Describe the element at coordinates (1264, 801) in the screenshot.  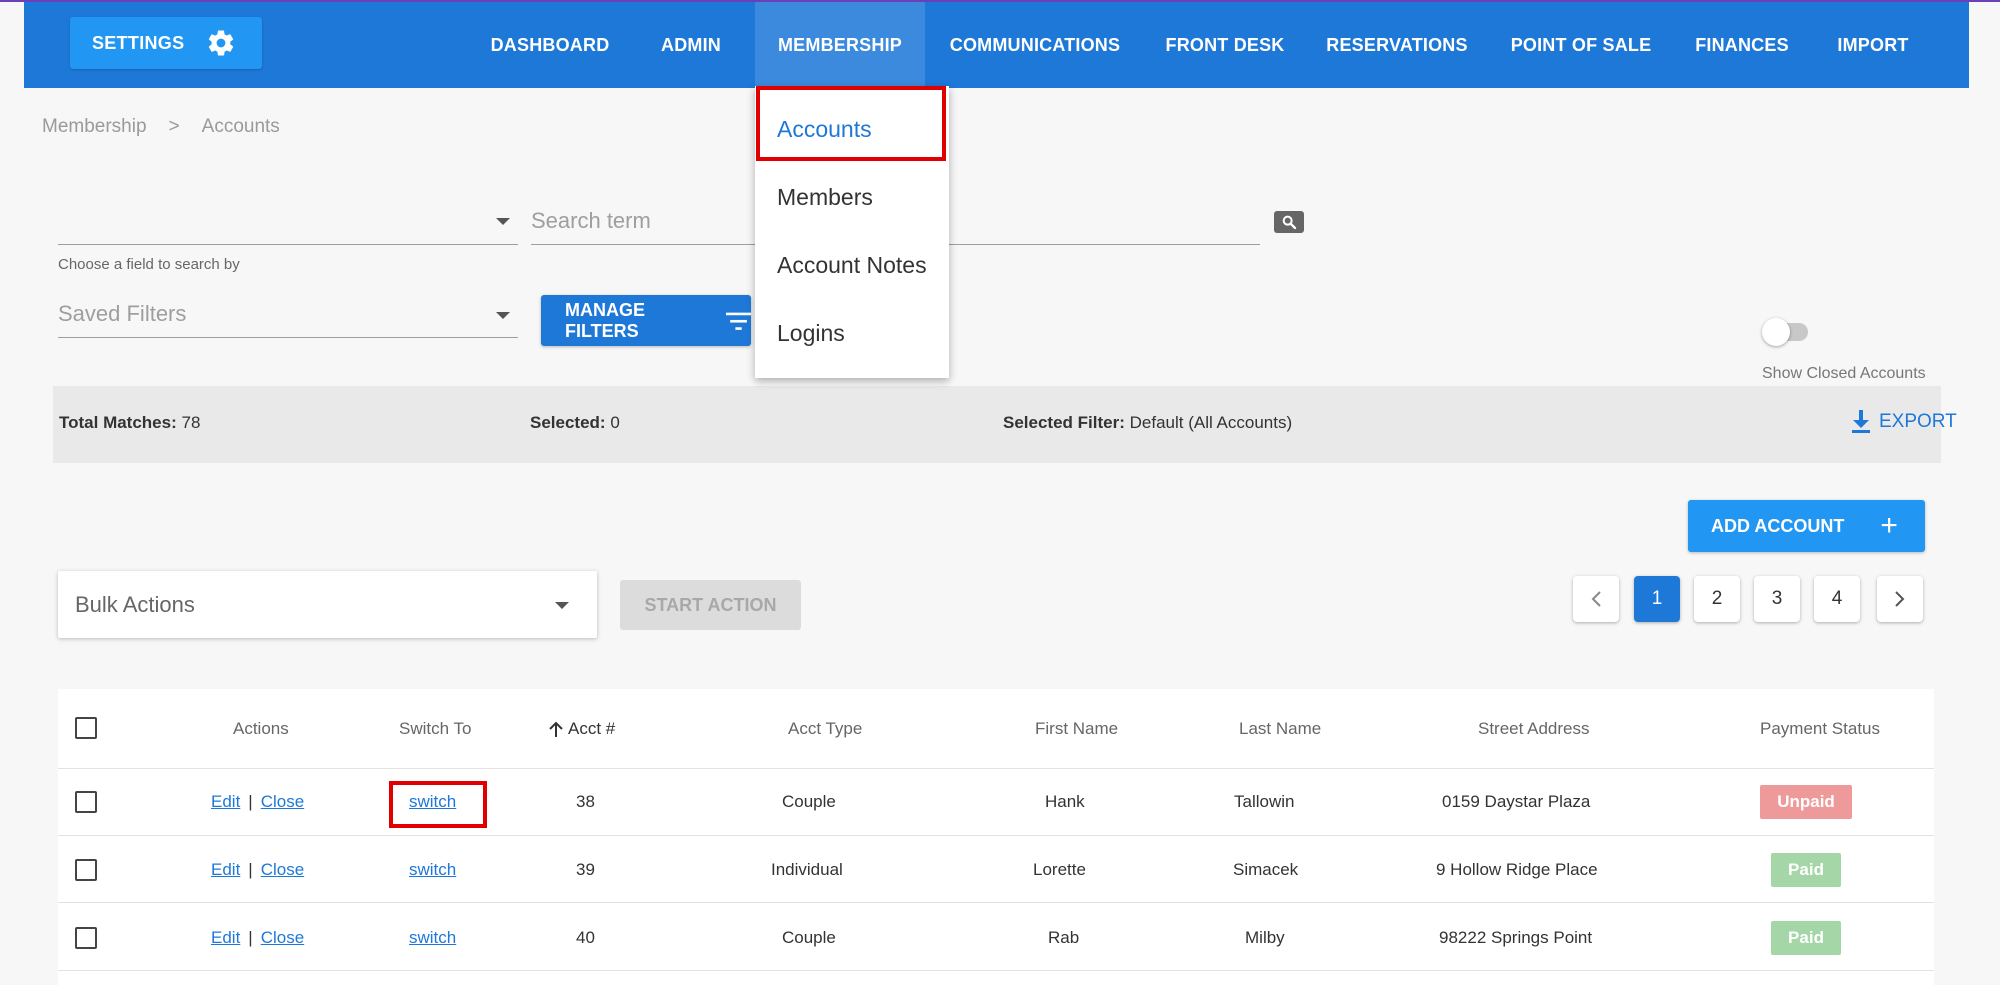
I see `last-name: Tallowin` at that location.